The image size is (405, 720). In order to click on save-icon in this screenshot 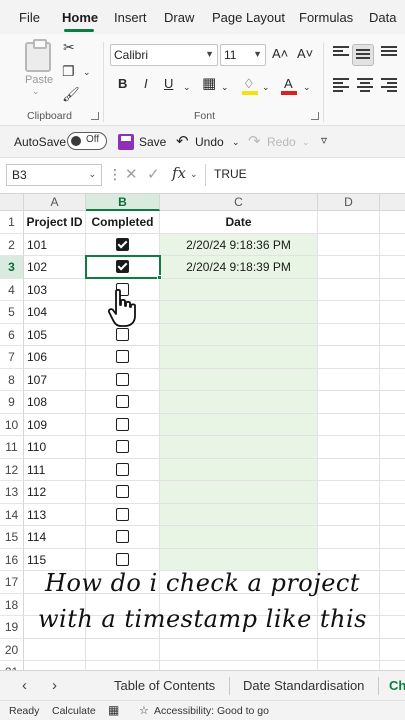, I will do `click(126, 142)`.